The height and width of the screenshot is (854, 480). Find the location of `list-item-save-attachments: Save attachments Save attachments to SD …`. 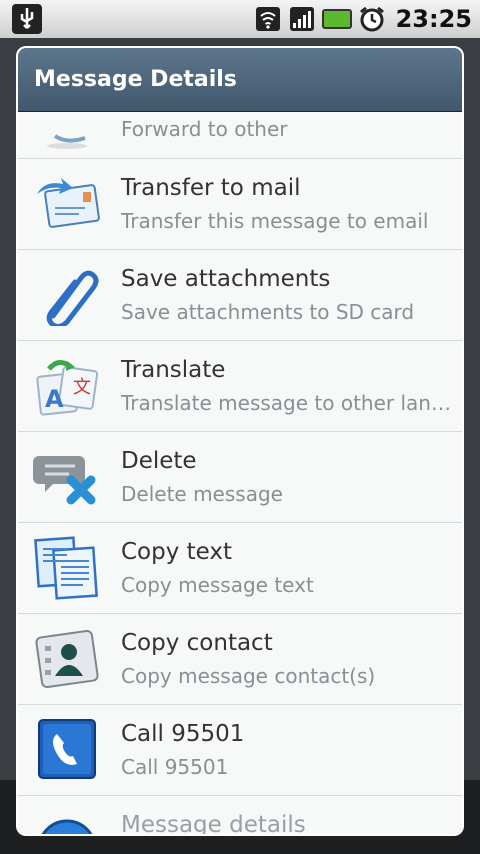

list-item-save-attachments: Save attachments Save attachments to SD … is located at coordinates (240, 295).